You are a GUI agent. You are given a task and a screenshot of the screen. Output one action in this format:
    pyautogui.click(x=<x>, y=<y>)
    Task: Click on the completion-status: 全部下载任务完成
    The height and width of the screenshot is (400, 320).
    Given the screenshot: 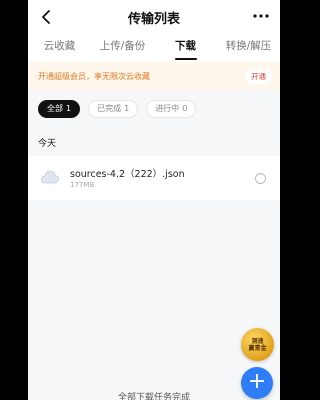 What is the action you would take?
    pyautogui.click(x=153, y=396)
    